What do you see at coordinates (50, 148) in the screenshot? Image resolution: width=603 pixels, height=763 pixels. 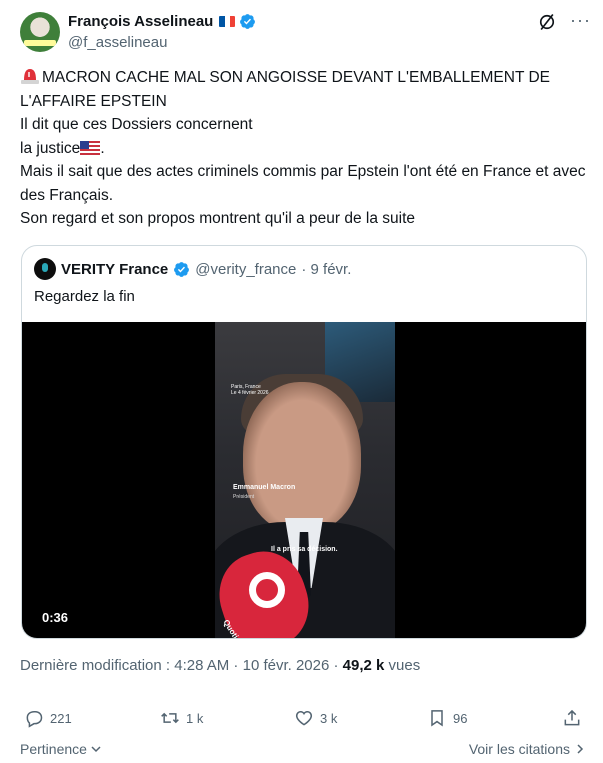 I see `tweet-line-3: la justice` at bounding box center [50, 148].